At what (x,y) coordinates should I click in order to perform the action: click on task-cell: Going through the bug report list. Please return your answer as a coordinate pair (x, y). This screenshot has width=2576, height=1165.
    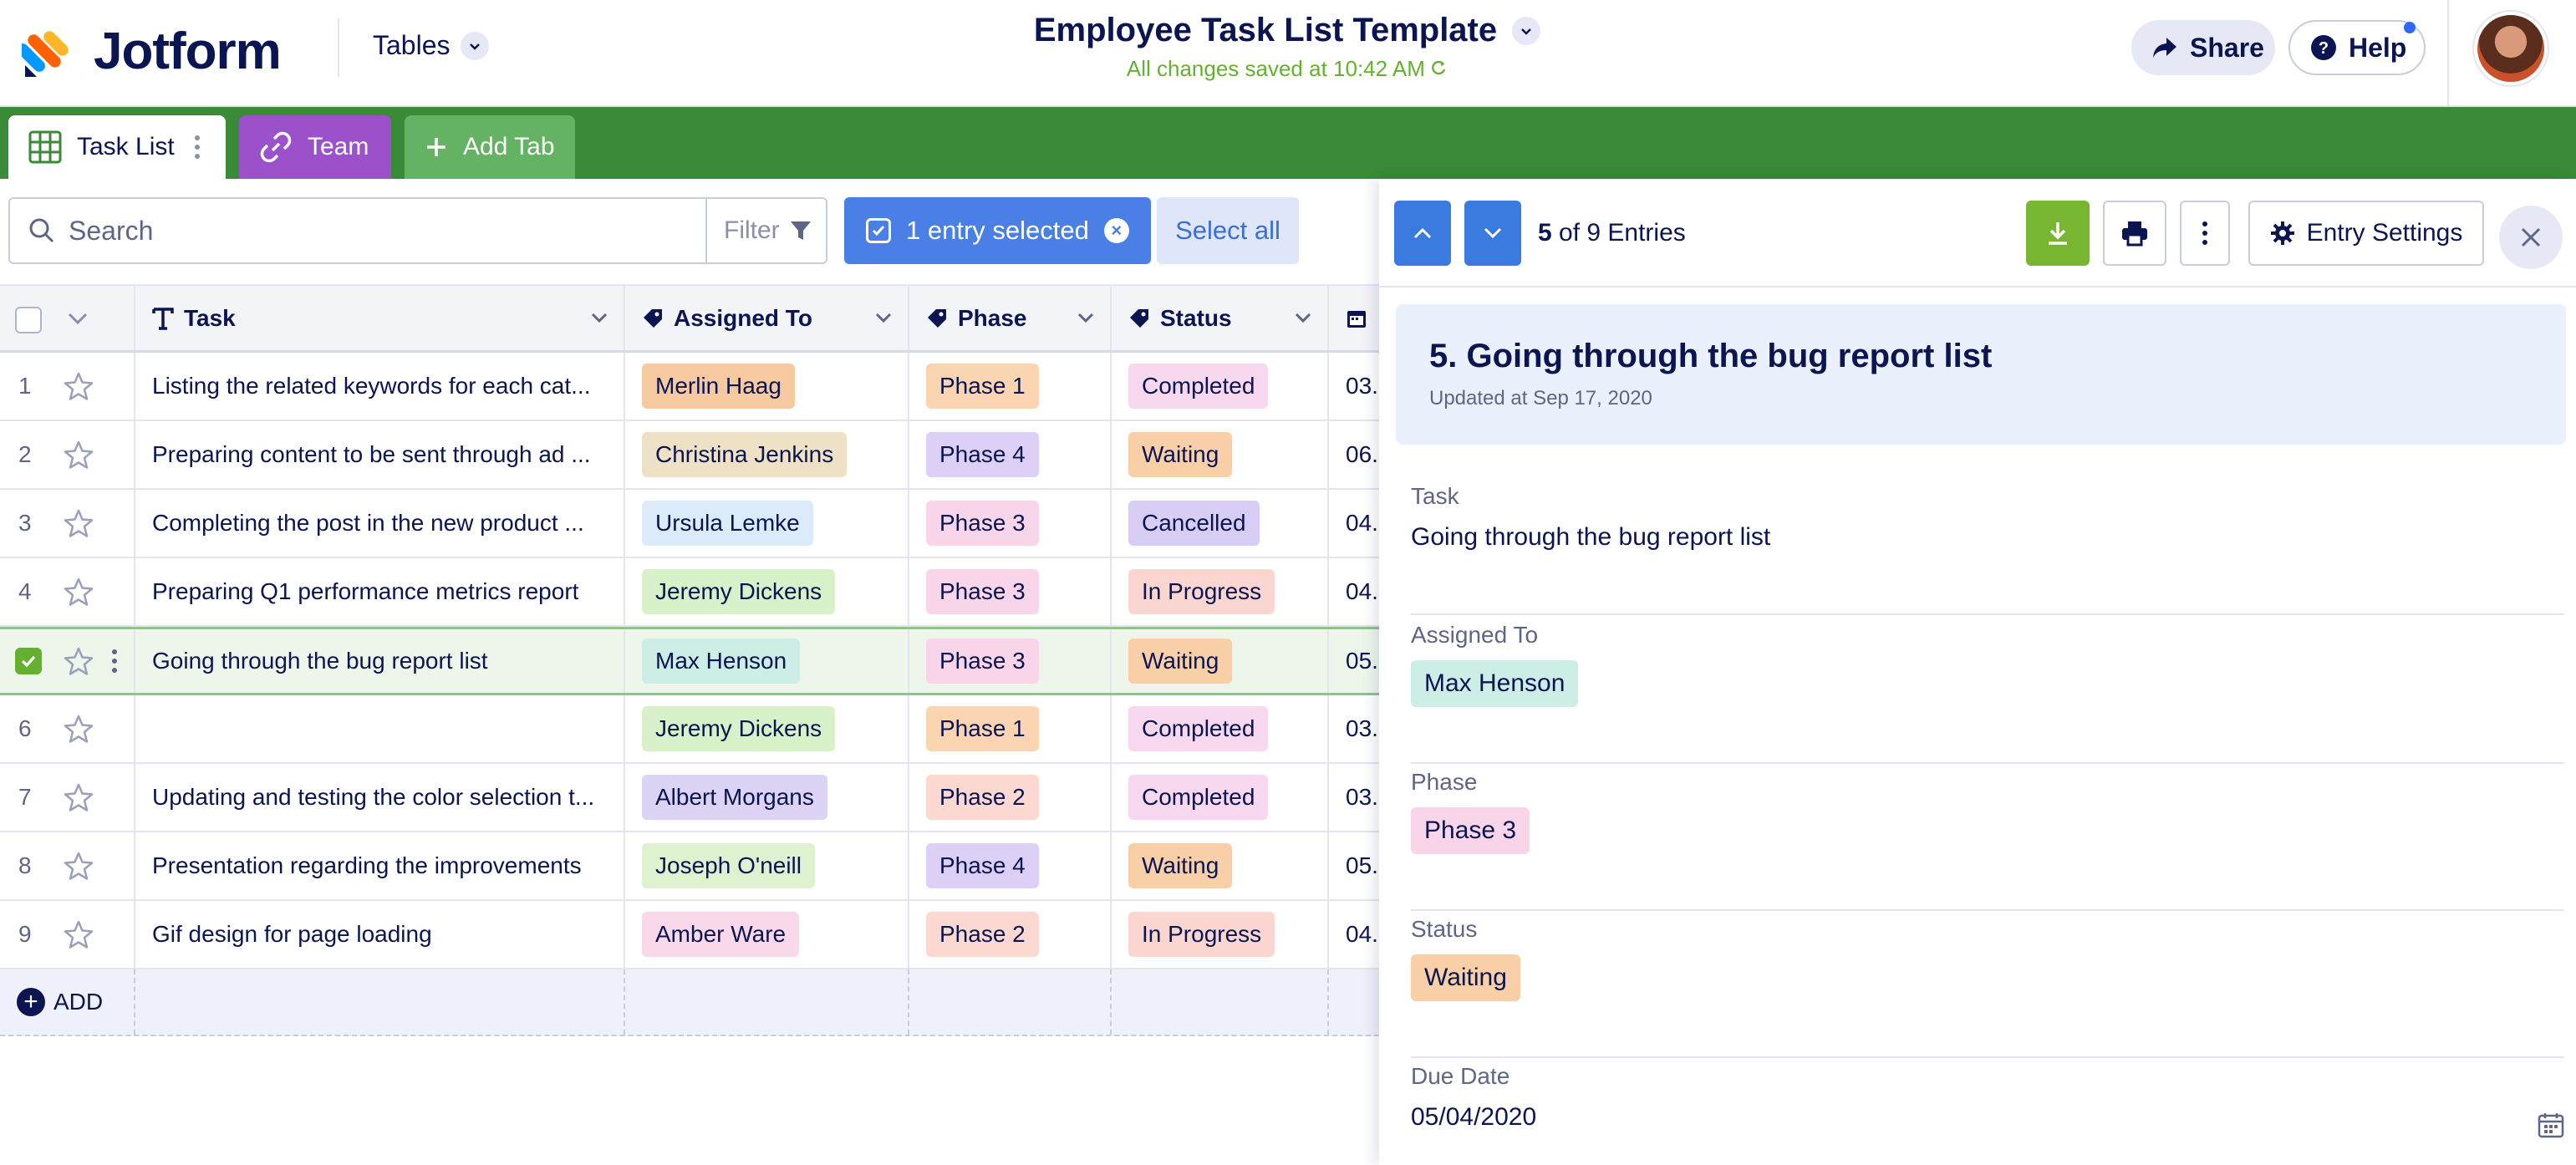
    Looking at the image, I should click on (380, 661).